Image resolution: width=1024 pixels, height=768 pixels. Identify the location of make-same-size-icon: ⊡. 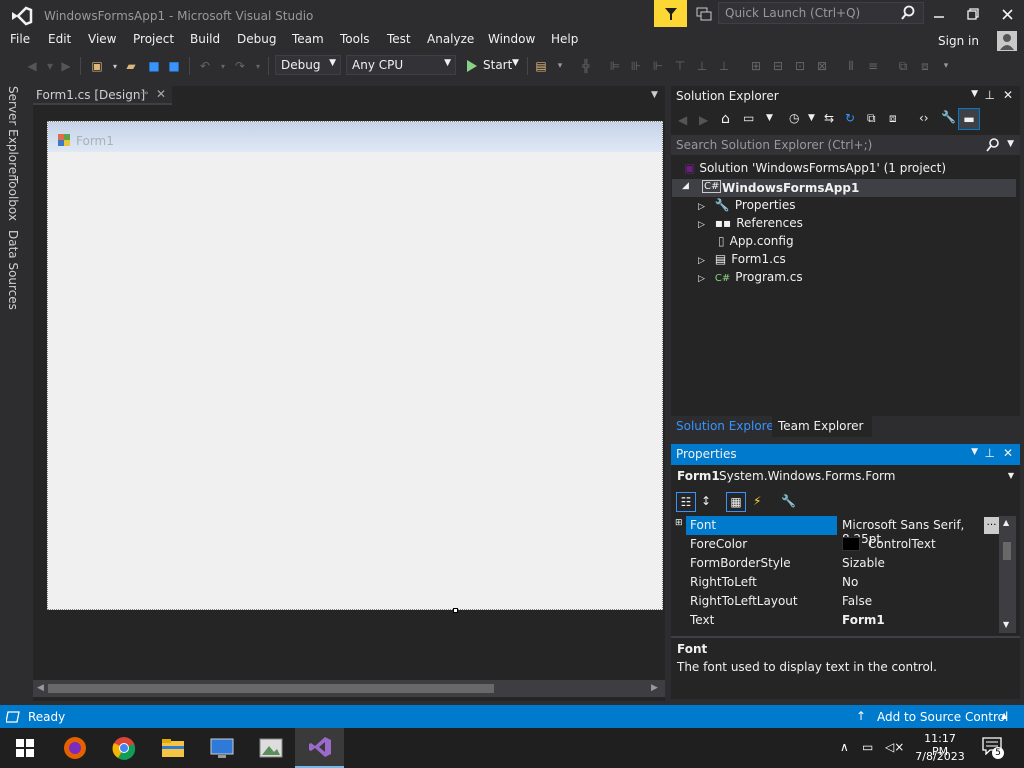
(800, 66).